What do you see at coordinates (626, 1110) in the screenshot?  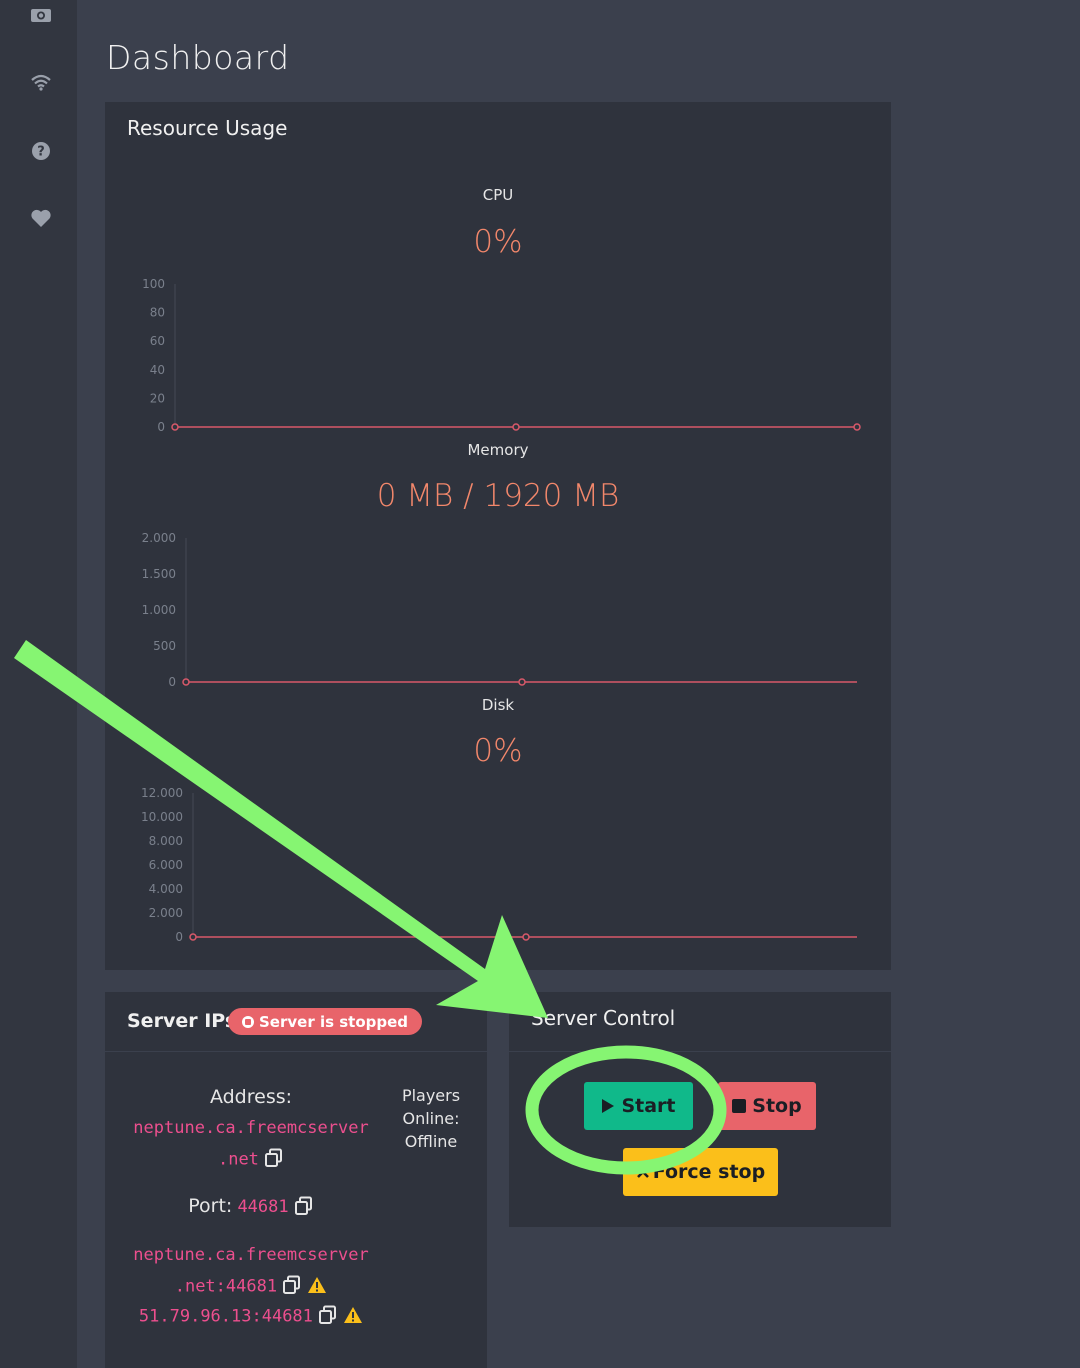 I see `annotation-circle` at bounding box center [626, 1110].